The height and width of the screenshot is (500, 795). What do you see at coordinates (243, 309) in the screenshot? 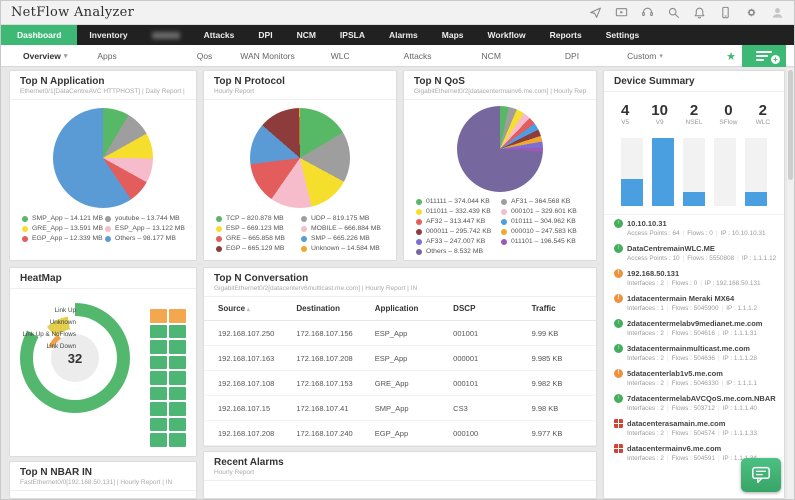
I see `column-header-source: Source ▴` at bounding box center [243, 309].